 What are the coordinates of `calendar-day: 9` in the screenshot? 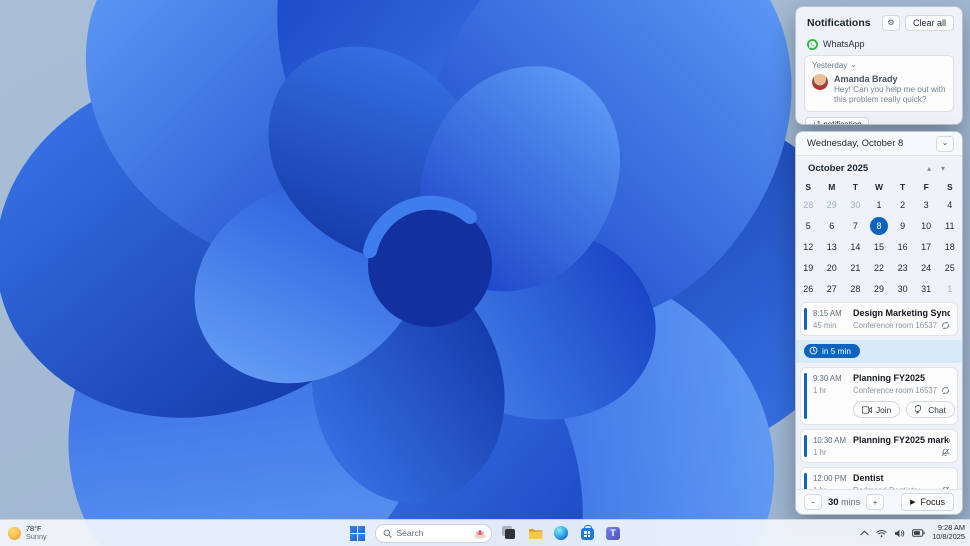 It's located at (903, 226).